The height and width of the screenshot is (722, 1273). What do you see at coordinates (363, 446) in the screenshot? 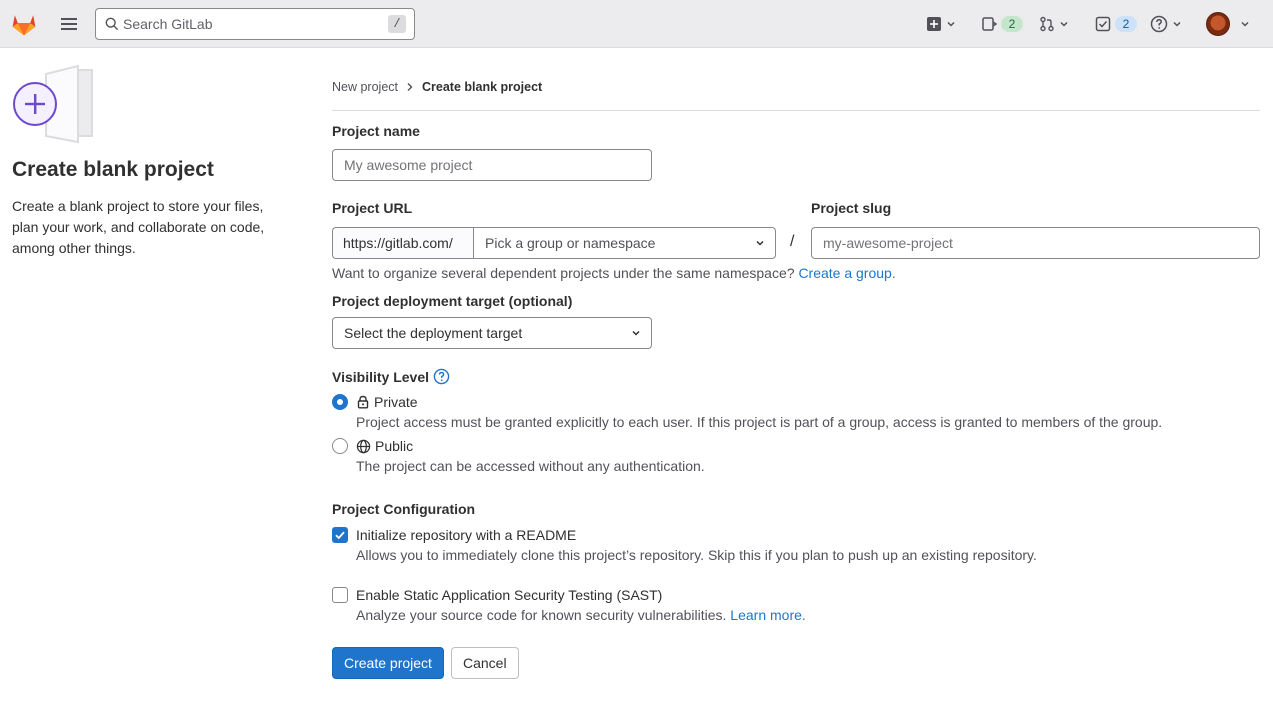
I see `globe-icon` at bounding box center [363, 446].